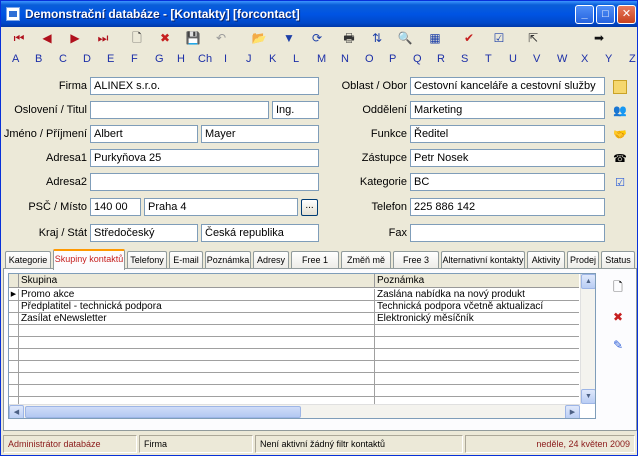  I want to click on alpha-filter-p: P, so click(392, 59).